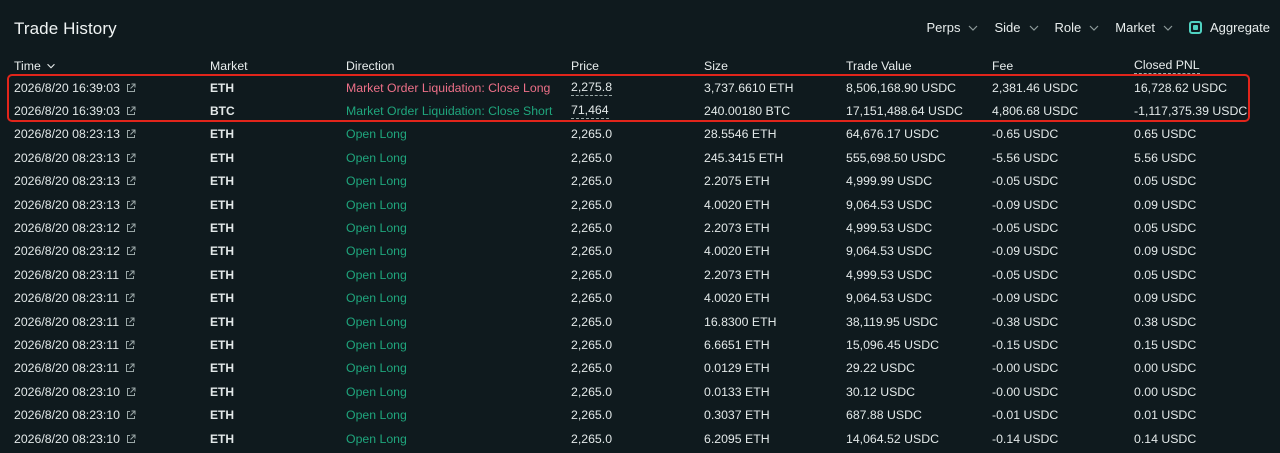 Image resolution: width=1280 pixels, height=453 pixels. Describe the element at coordinates (1017, 27) in the screenshot. I see `filter-side-dropdown: Side` at that location.